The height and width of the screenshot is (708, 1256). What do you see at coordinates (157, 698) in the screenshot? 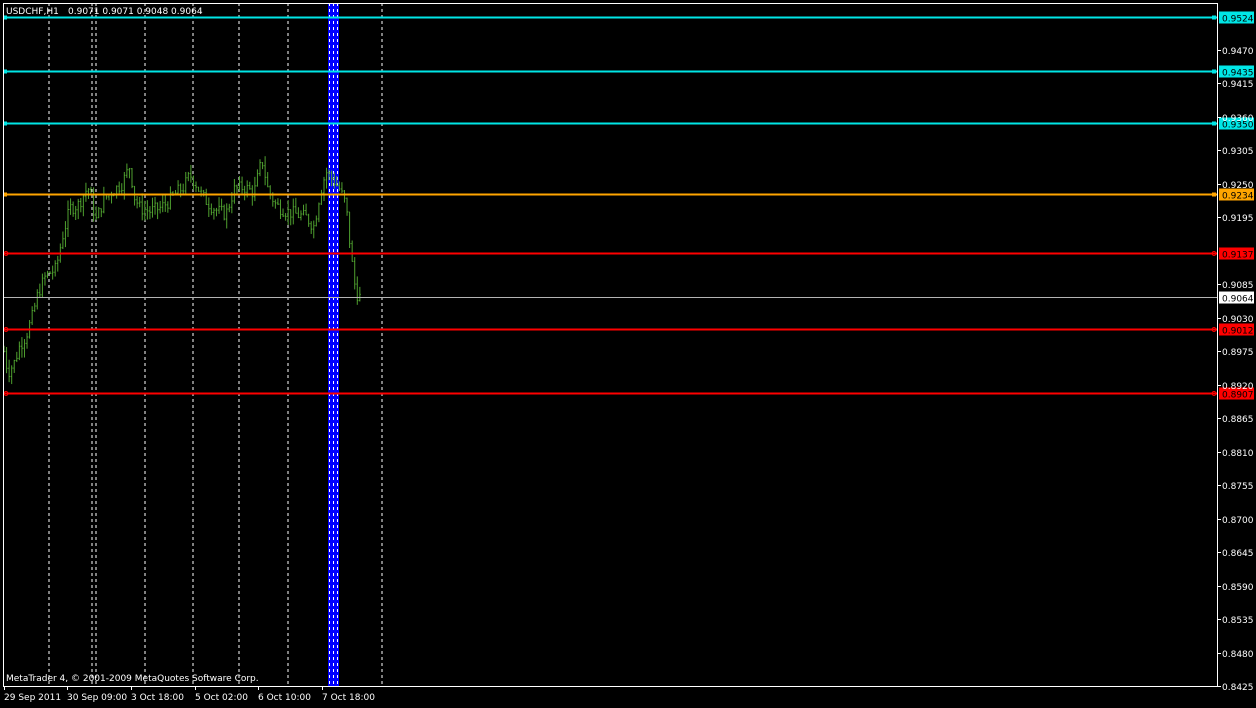
I see `x-axis-tick-label: 3 Oct 18:00` at bounding box center [157, 698].